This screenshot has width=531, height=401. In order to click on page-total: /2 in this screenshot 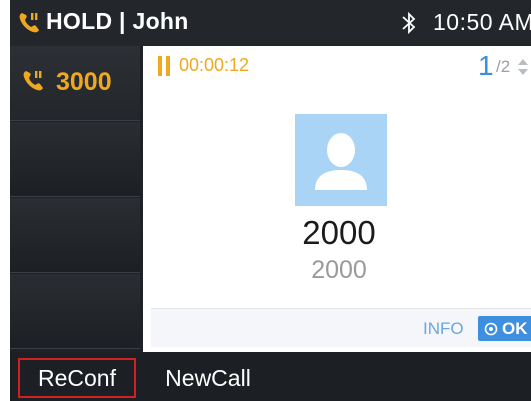, I will do `click(503, 66)`.